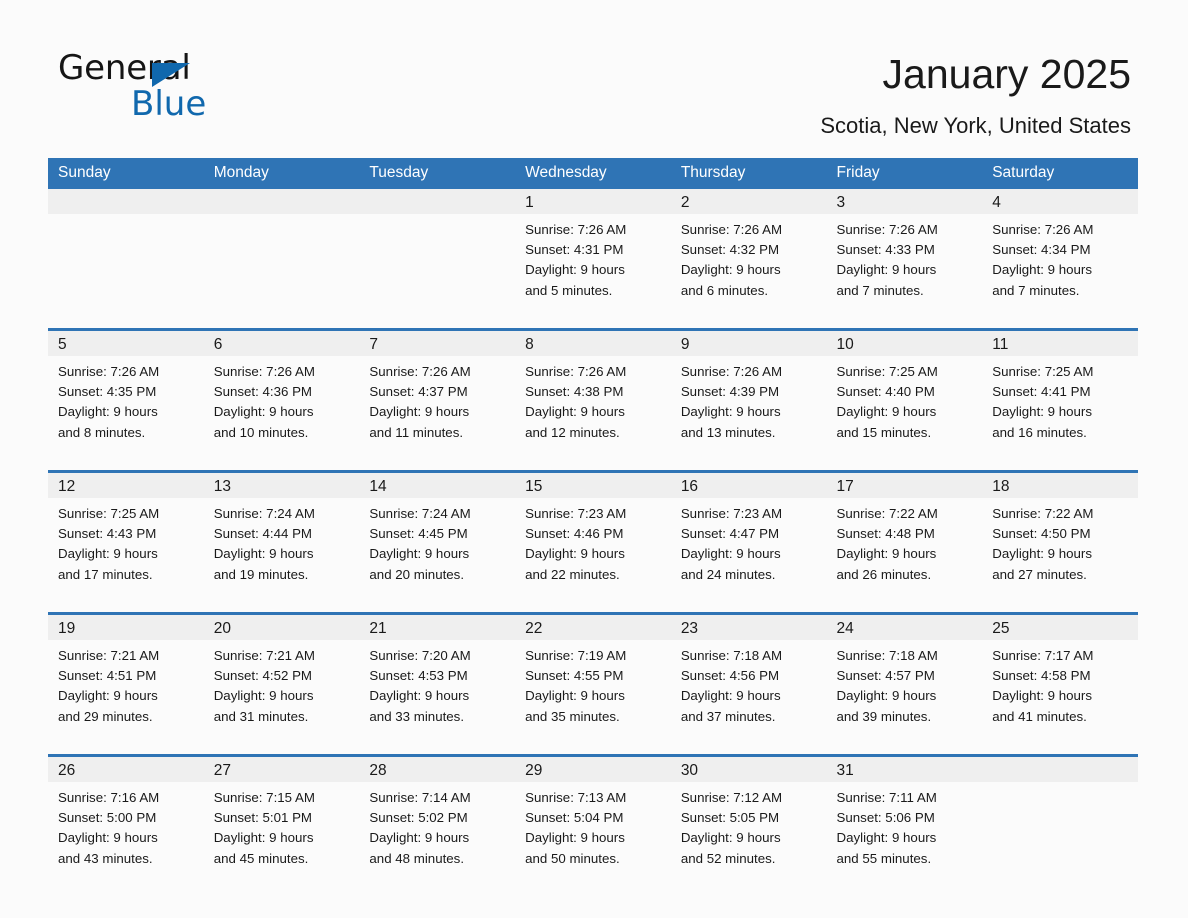 The height and width of the screenshot is (918, 1188). Describe the element at coordinates (107, 392) in the screenshot. I see `sunset-text: Sunset: 4:35 PM` at that location.